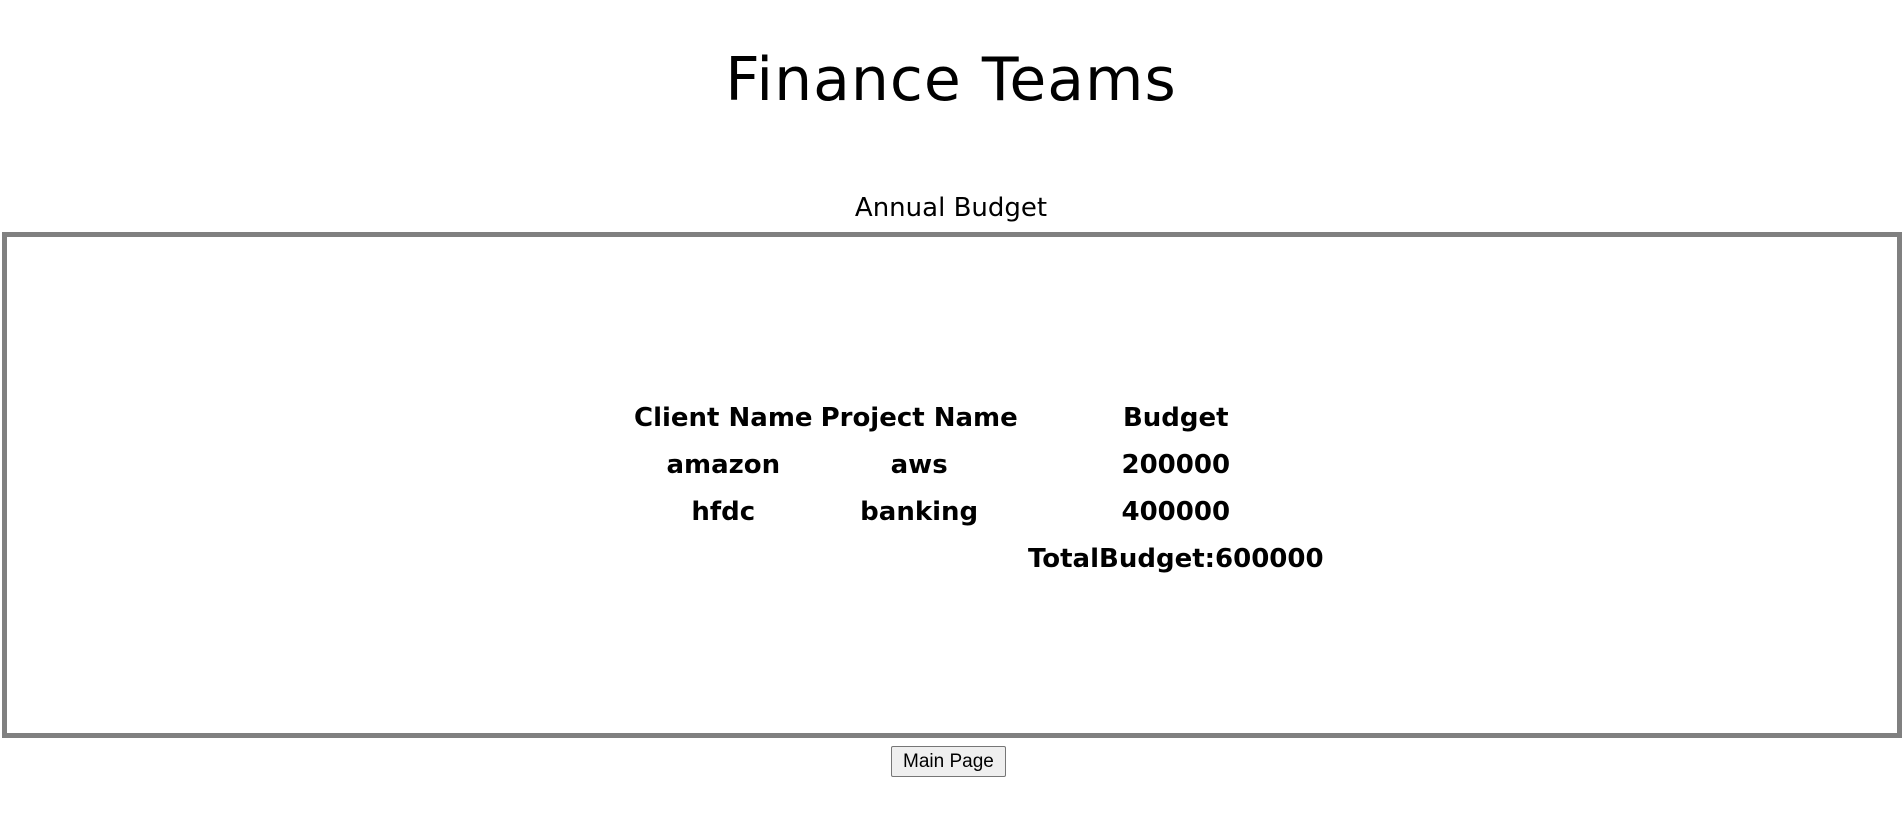 This screenshot has width=1902, height=818. I want to click on total-row: TotalBudget:600000, so click(980, 559).